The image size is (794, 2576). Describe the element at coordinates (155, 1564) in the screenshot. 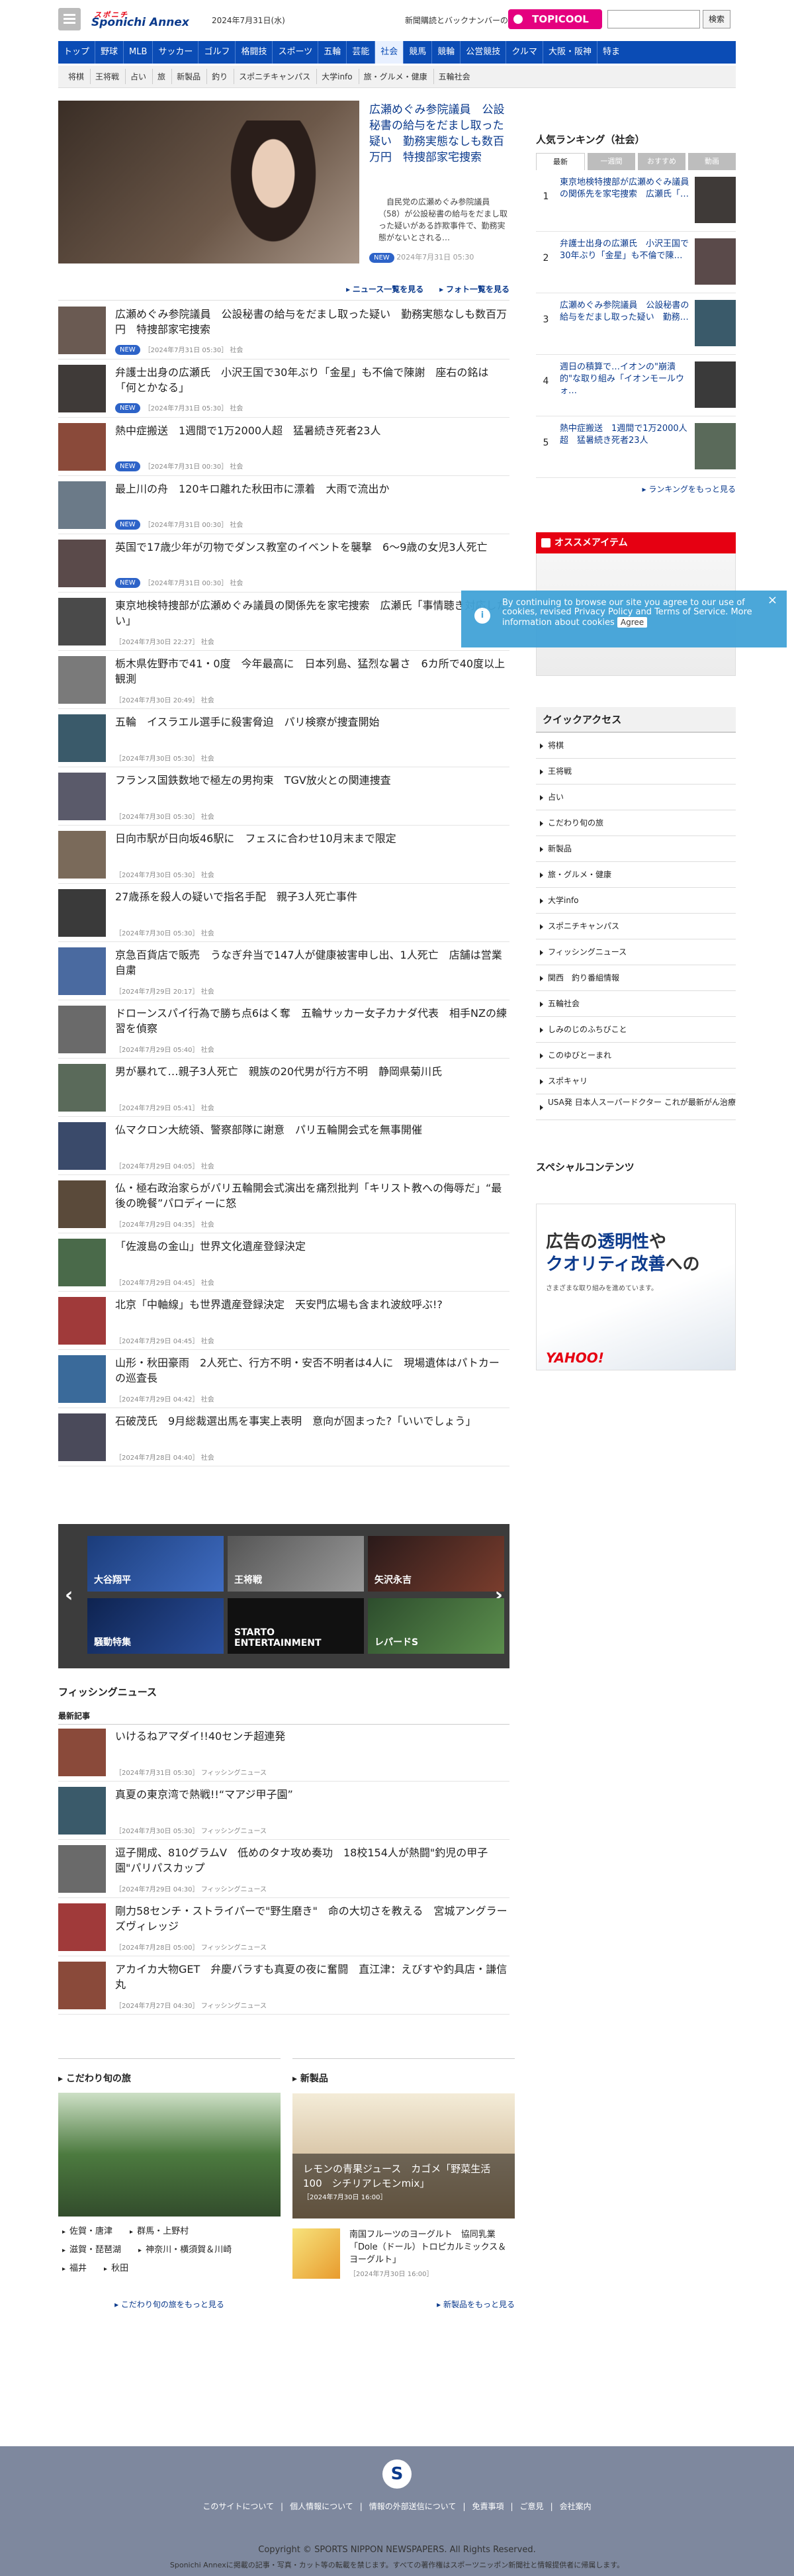

I see `carousel-tile: 大谷翔平` at that location.